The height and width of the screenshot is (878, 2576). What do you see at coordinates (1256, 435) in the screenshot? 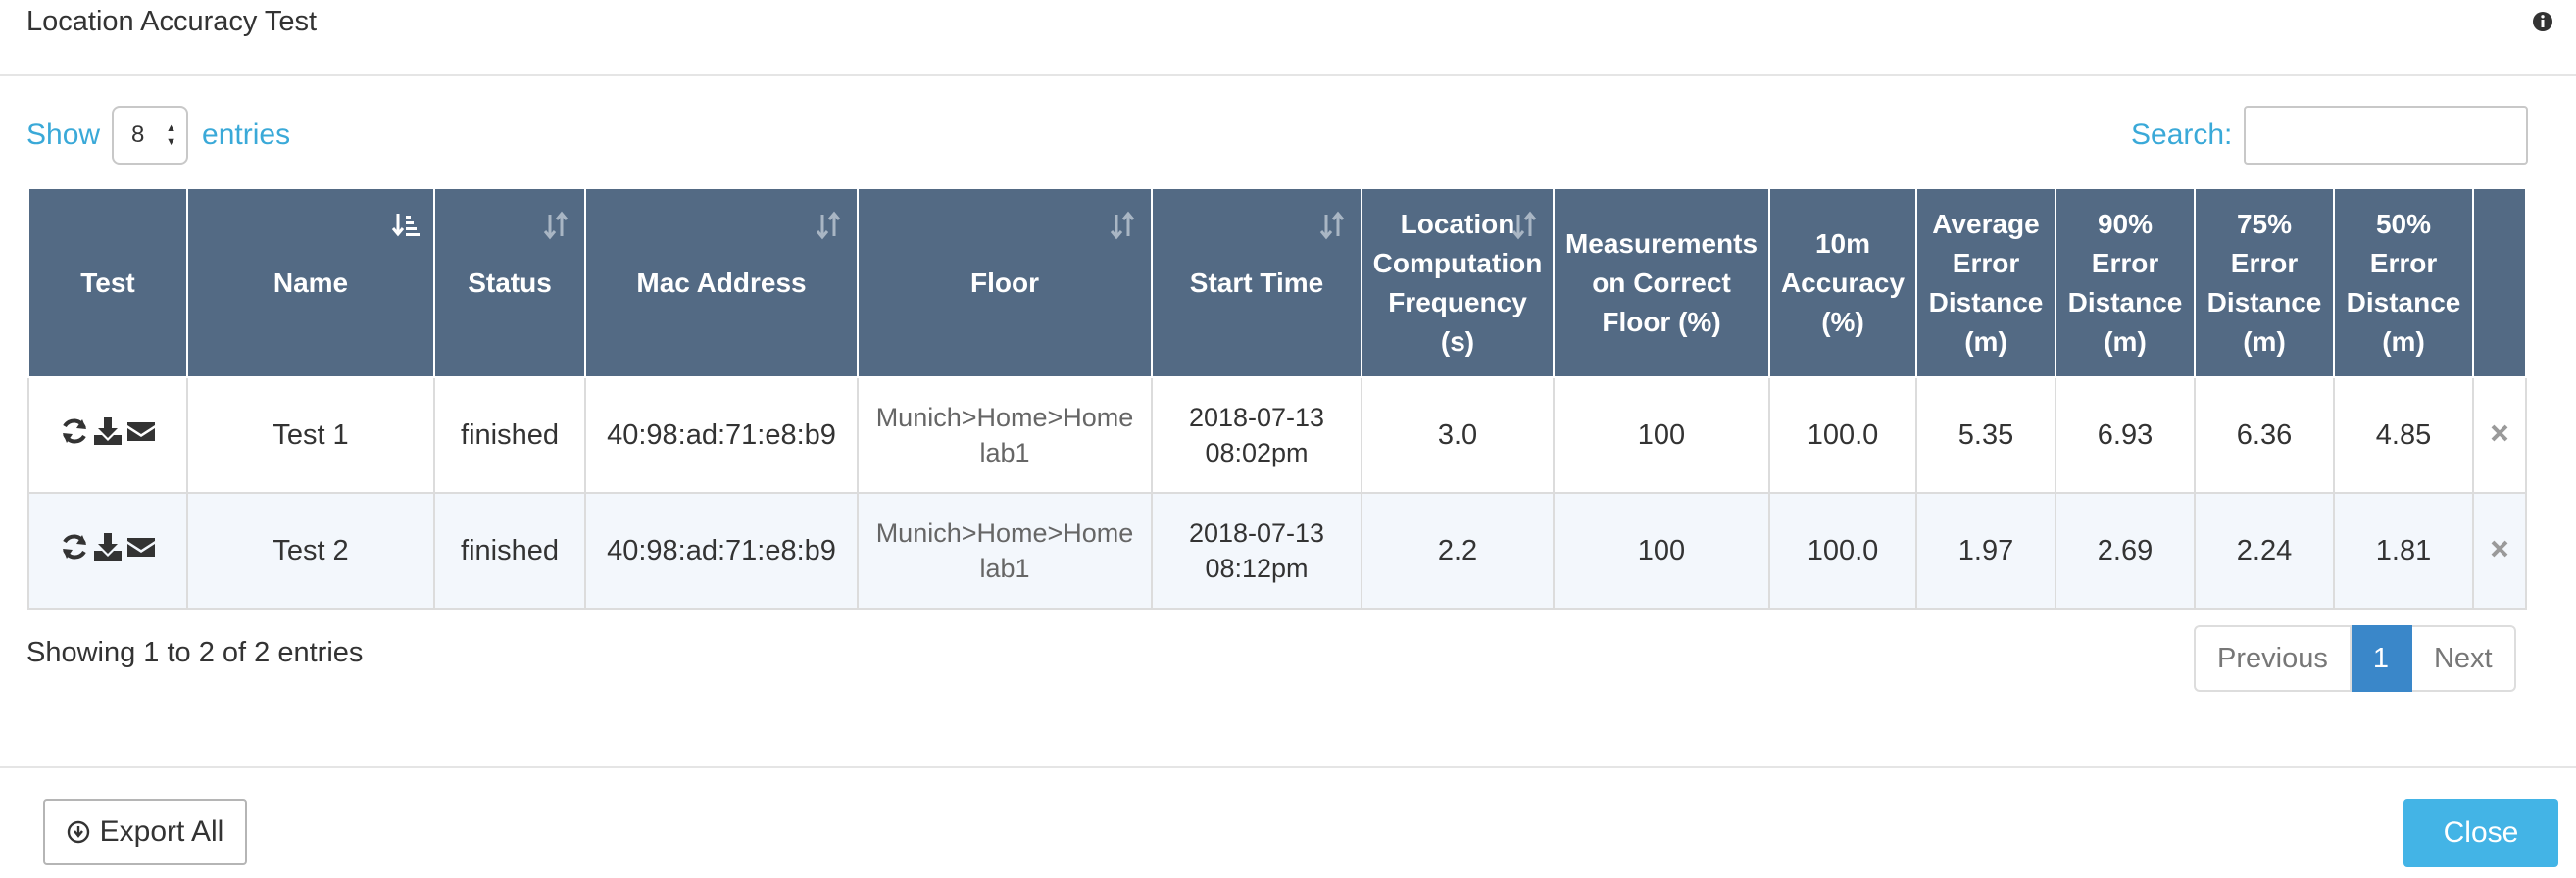
I see `cell-start-time: 2018-07-13 08:02pm` at bounding box center [1256, 435].